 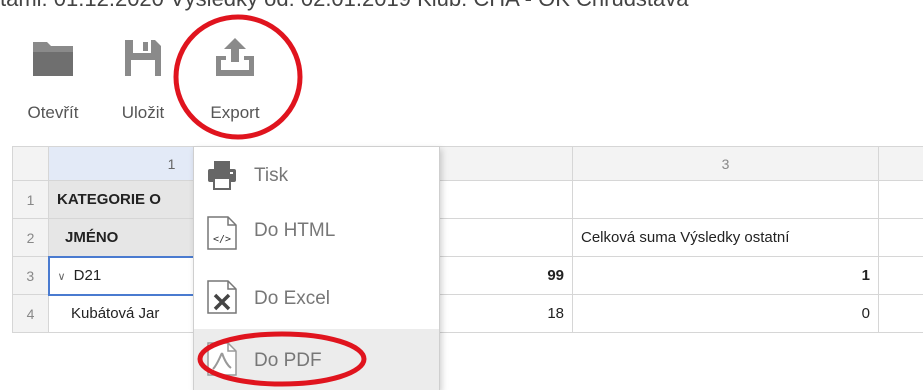 What do you see at coordinates (467, 275) in the screenshot?
I see `table-row: 3 ∨ D21 99 1` at bounding box center [467, 275].